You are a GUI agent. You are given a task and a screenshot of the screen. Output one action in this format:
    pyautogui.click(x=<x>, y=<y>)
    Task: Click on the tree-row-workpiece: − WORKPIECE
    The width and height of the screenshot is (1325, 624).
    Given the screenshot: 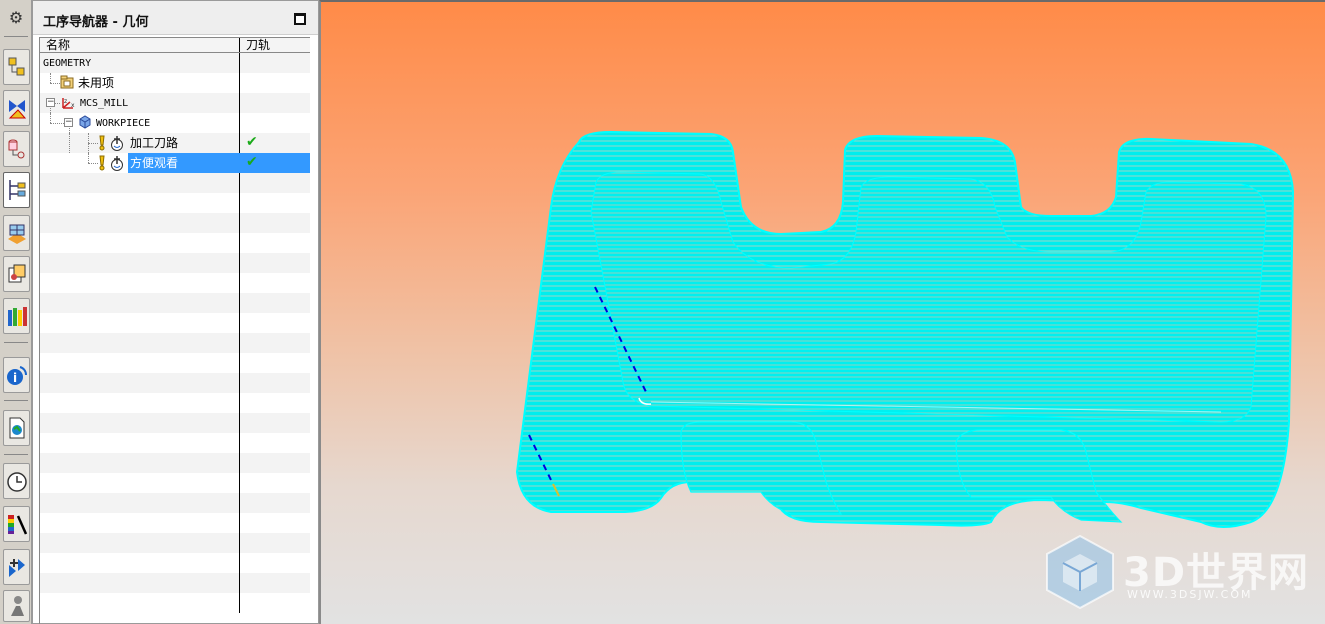 What is the action you would take?
    pyautogui.click(x=175, y=123)
    